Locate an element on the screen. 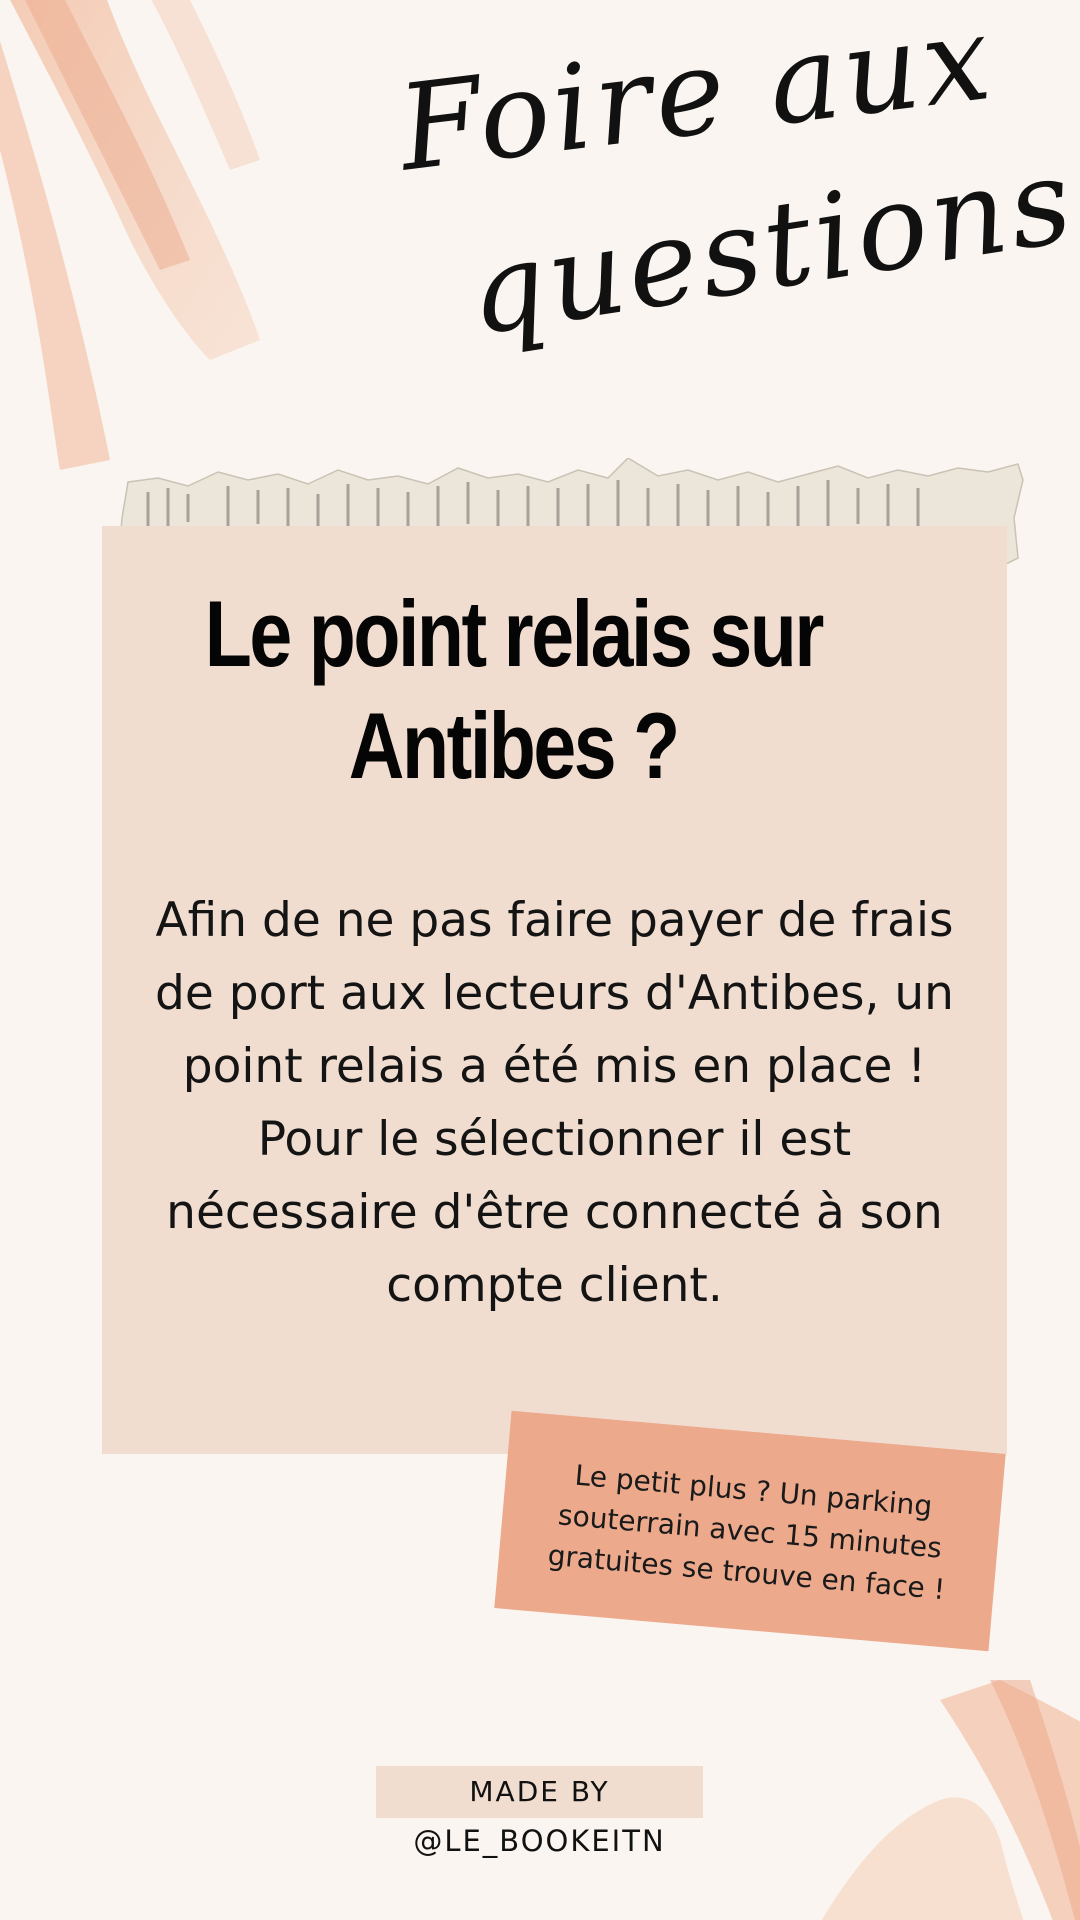 Image resolution: width=1080 pixels, height=1920 pixels. watercolor-brush-top-left is located at coordinates (130, 235).